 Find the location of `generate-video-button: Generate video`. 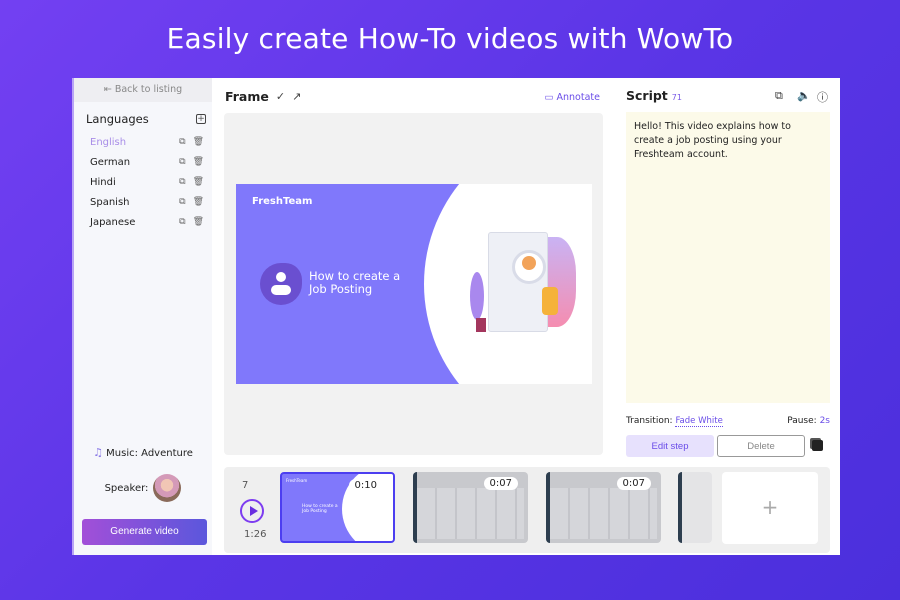

generate-video-button: Generate video is located at coordinates (144, 532).